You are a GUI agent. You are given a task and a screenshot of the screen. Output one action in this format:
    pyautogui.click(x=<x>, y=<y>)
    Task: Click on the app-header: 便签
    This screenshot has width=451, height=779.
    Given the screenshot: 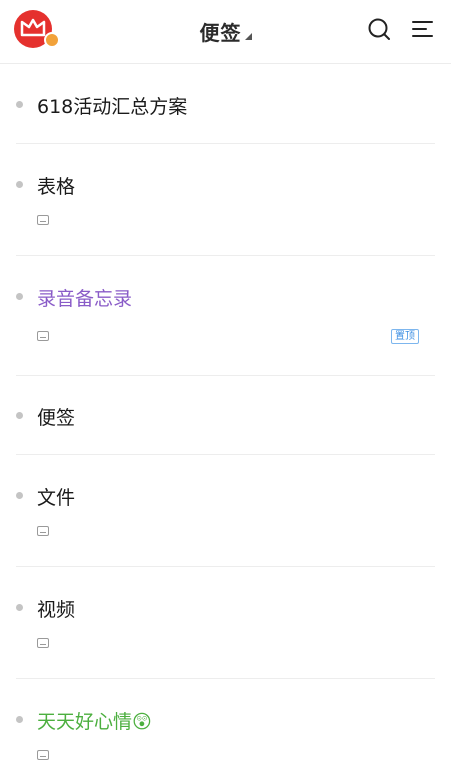 What is the action you would take?
    pyautogui.click(x=225, y=32)
    